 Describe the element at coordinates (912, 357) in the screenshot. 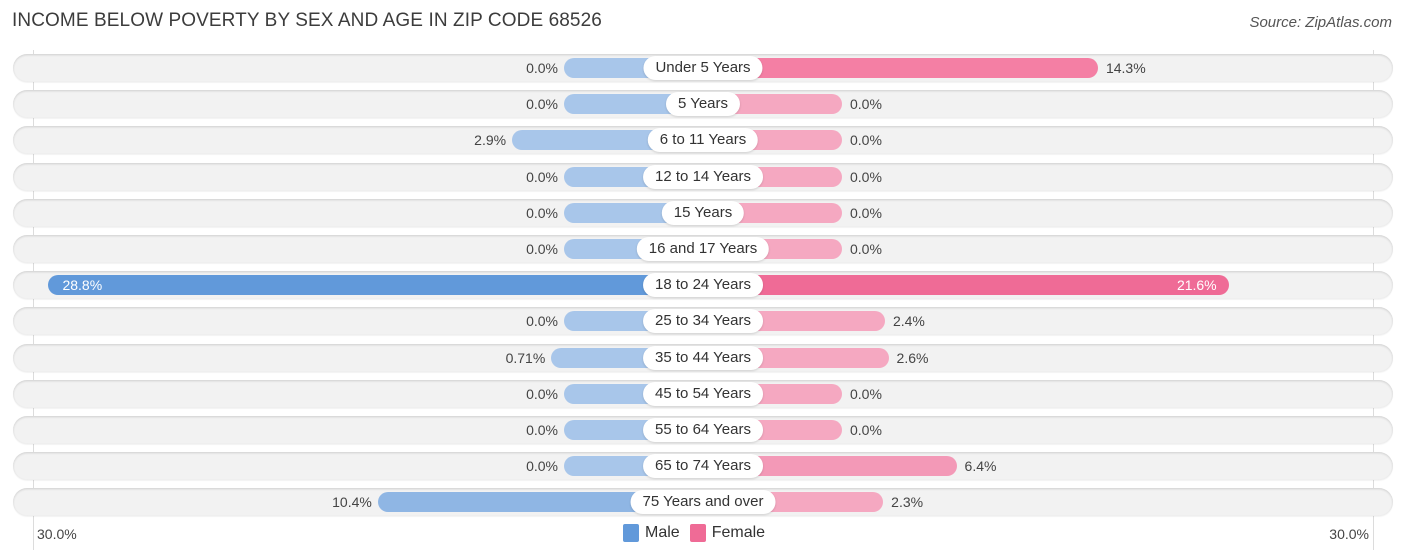

I see `female-value-label: 2.6%` at that location.